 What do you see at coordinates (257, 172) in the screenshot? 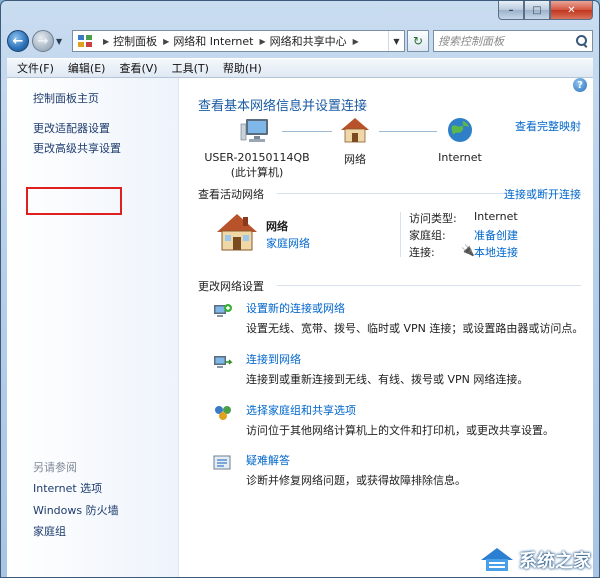
I see `computer-sub-label: (此计算机)` at bounding box center [257, 172].